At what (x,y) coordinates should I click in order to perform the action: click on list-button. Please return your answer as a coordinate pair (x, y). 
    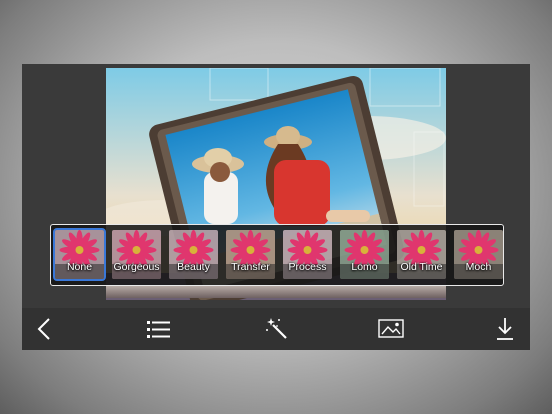
    Looking at the image, I should click on (159, 329).